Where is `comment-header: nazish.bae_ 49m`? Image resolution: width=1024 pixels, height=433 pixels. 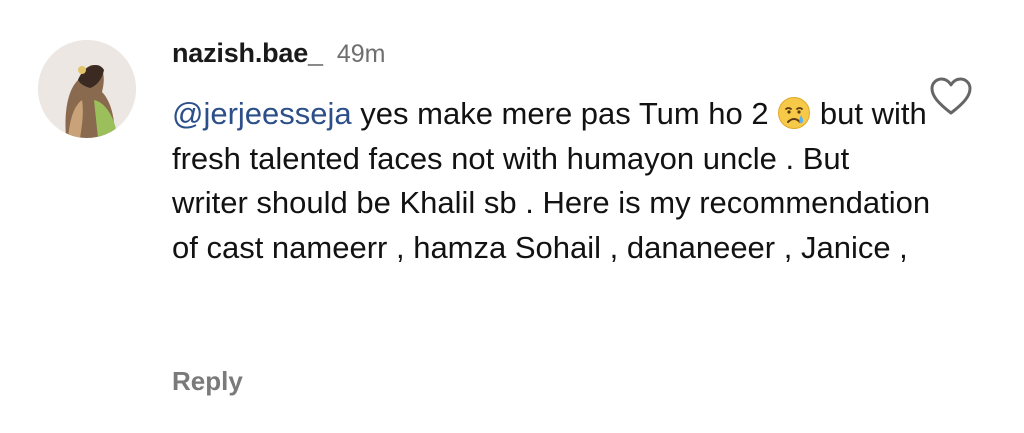
comment-header: nazish.bae_ 49m is located at coordinates (279, 56).